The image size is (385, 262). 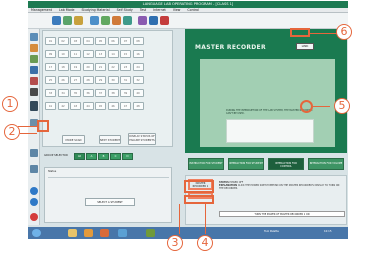 What do you see at coordinates (323, 33) in the screenshot?
I see `leader-line` at bounding box center [323, 33].